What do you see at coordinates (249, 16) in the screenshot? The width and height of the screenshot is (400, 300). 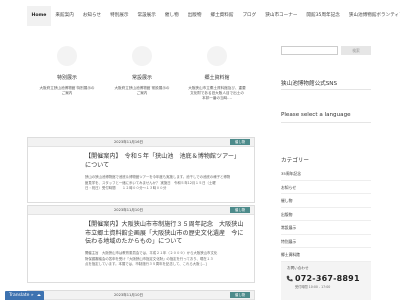 I see `nav-blog: ブログ` at bounding box center [249, 16].